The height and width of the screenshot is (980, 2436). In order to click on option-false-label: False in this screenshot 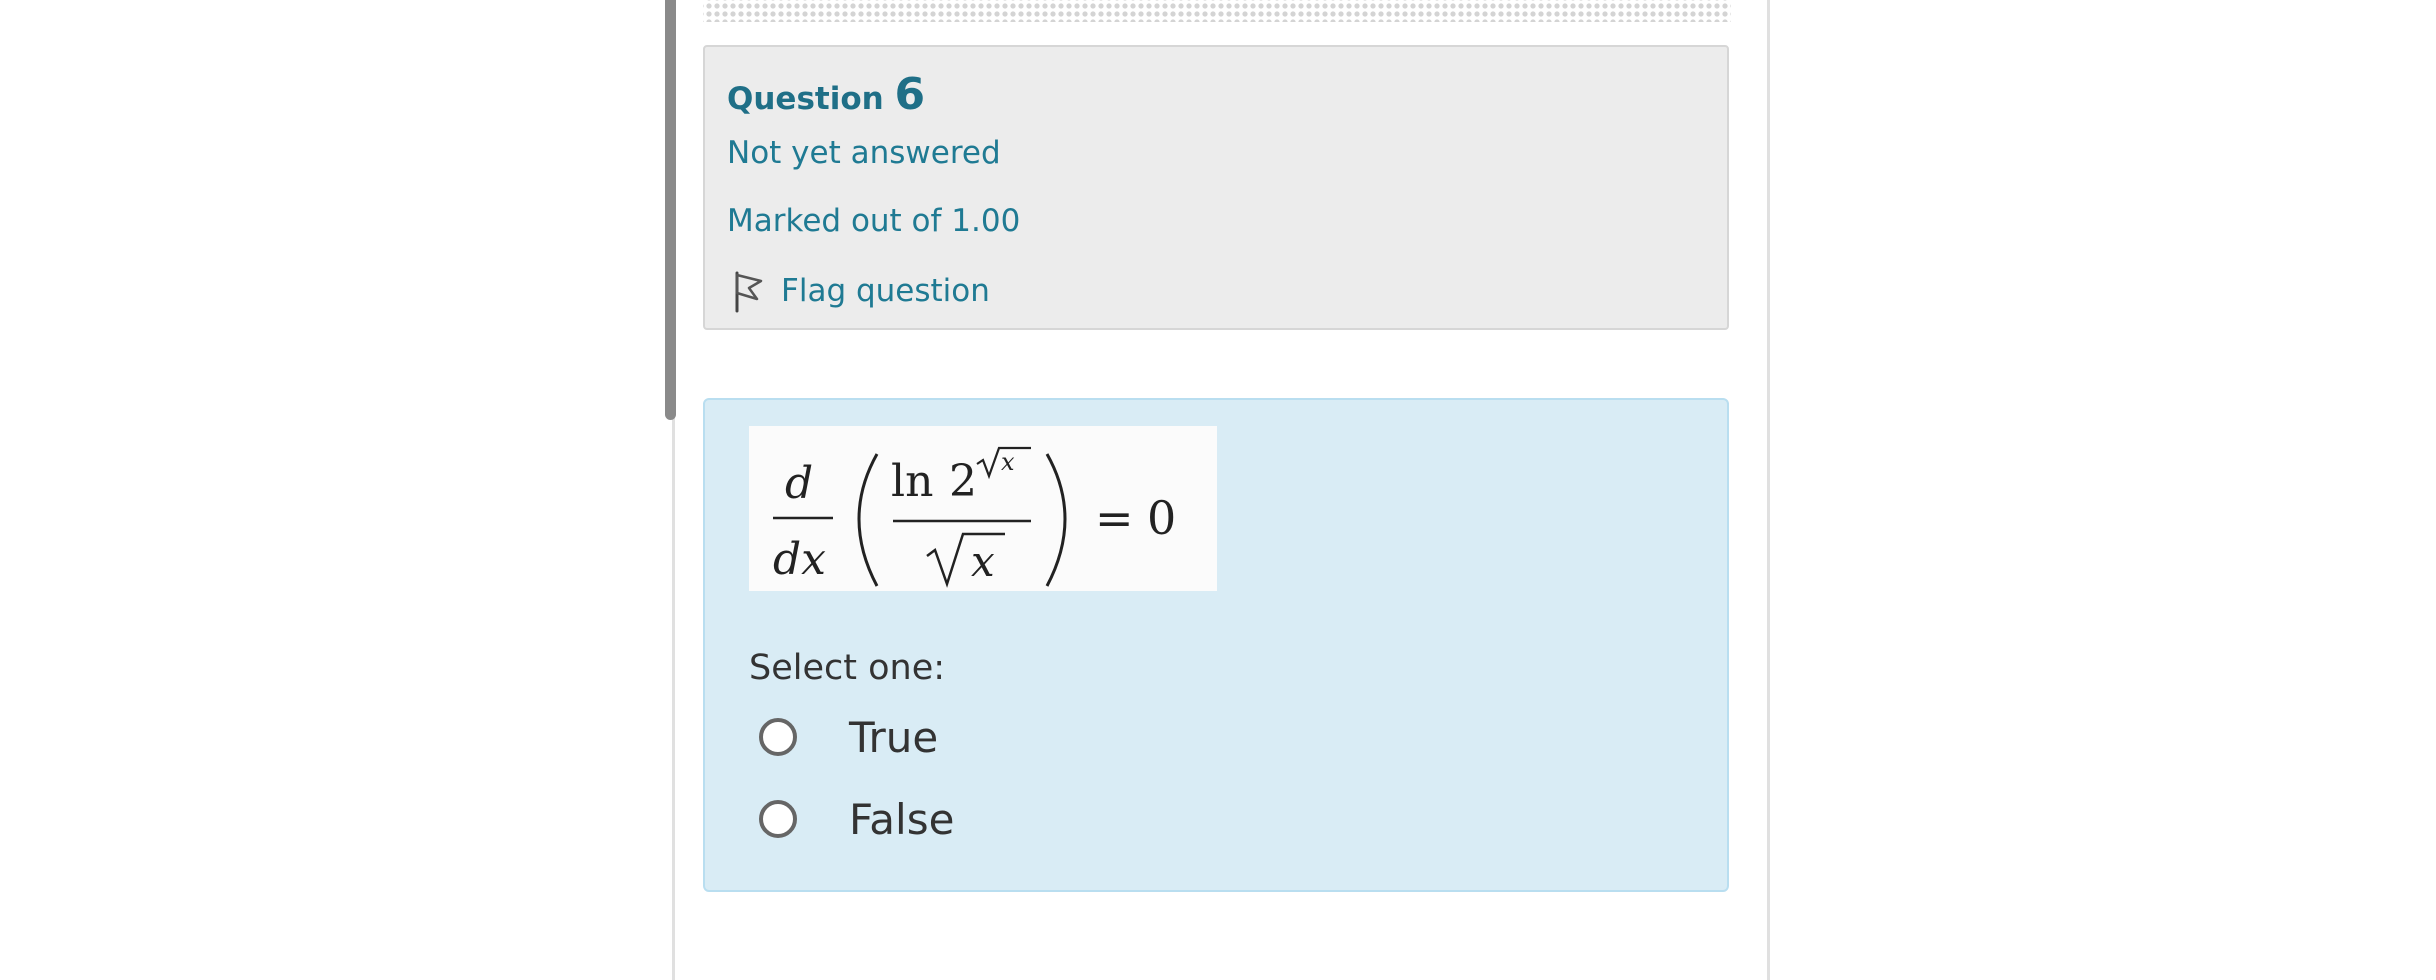, I will do `click(901, 819)`.